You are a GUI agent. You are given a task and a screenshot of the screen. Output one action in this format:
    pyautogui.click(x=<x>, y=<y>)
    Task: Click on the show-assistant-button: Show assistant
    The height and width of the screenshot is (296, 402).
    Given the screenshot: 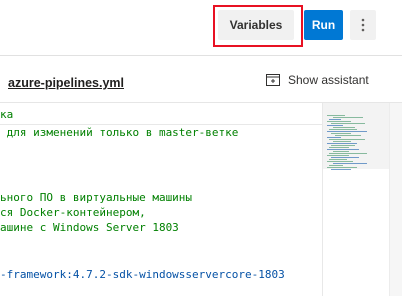 What is the action you would take?
    pyautogui.click(x=317, y=80)
    